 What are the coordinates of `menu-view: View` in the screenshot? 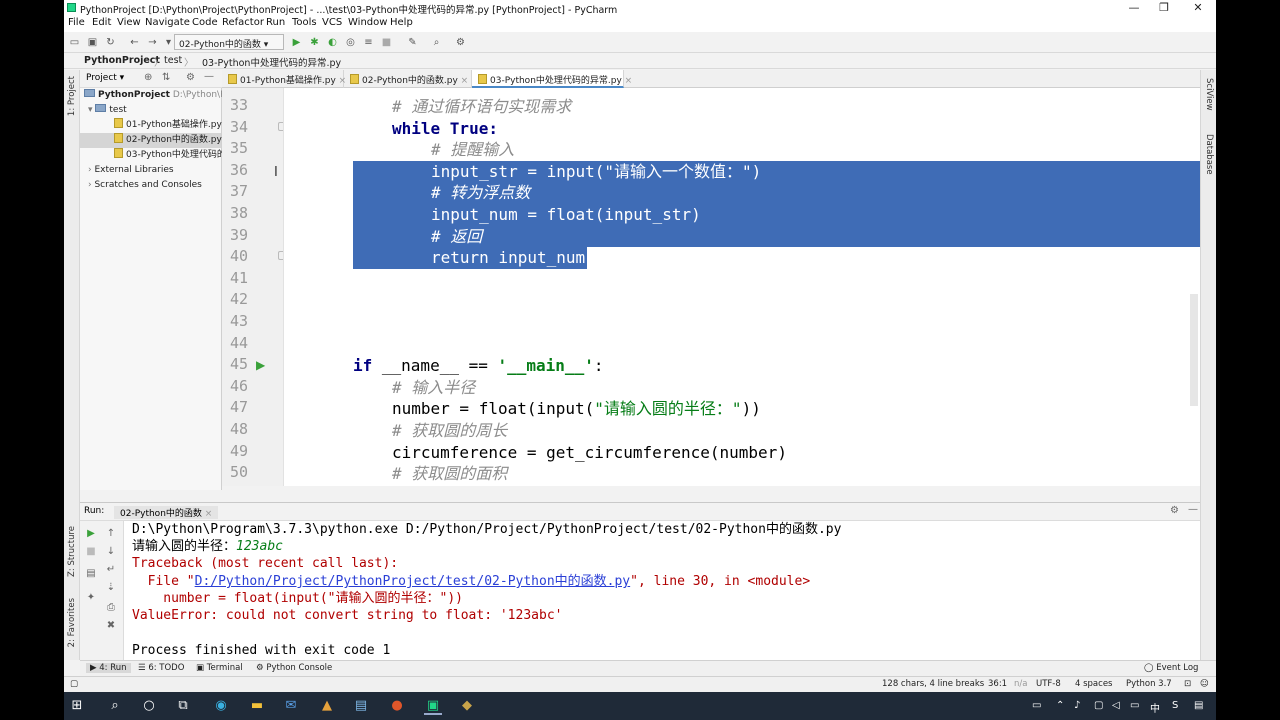 It's located at (129, 22).